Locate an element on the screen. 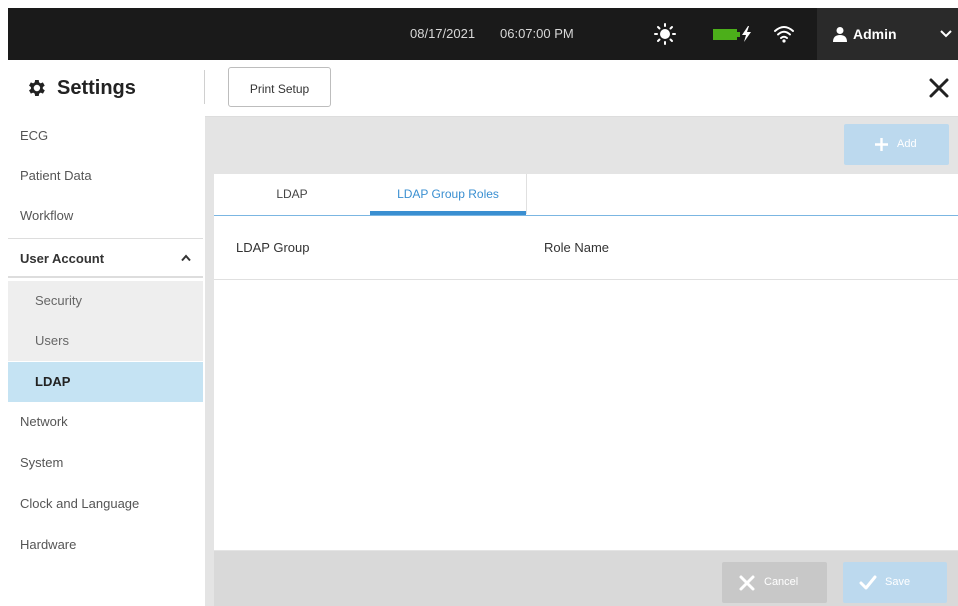 The image size is (958, 606). top-toolbar: Print Setup is located at coordinates (581, 88).